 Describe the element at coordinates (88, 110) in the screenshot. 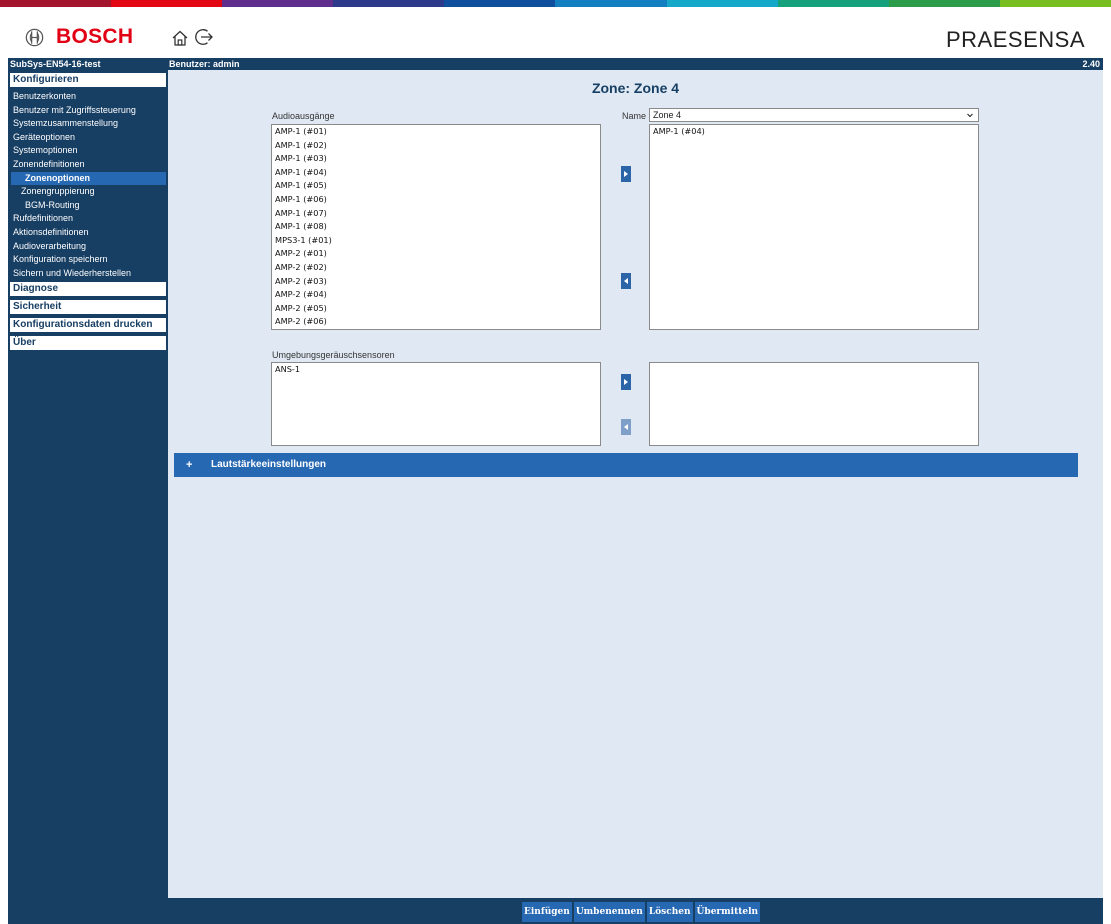

I see `sidebar-item-zugriffssteuerung: Benutzer mit Zugriffssteuerung` at that location.